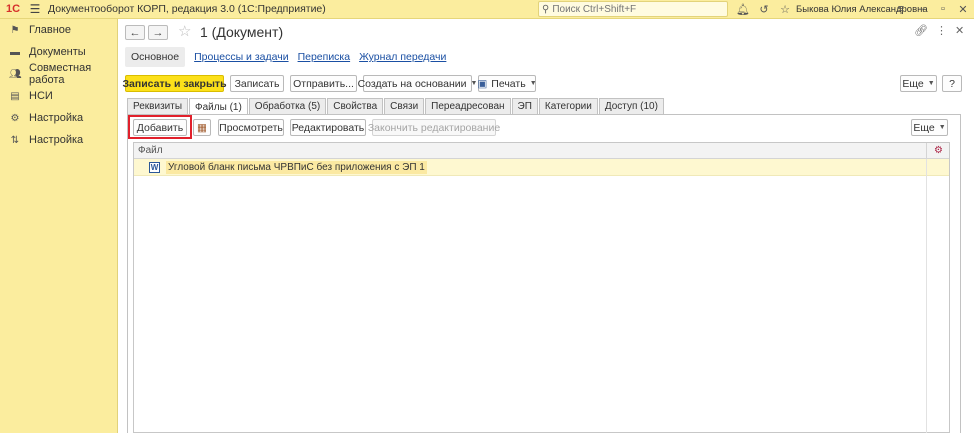 This screenshot has width=974, height=433. What do you see at coordinates (921, 30) in the screenshot?
I see `link-icon: 🔗︎` at bounding box center [921, 30].